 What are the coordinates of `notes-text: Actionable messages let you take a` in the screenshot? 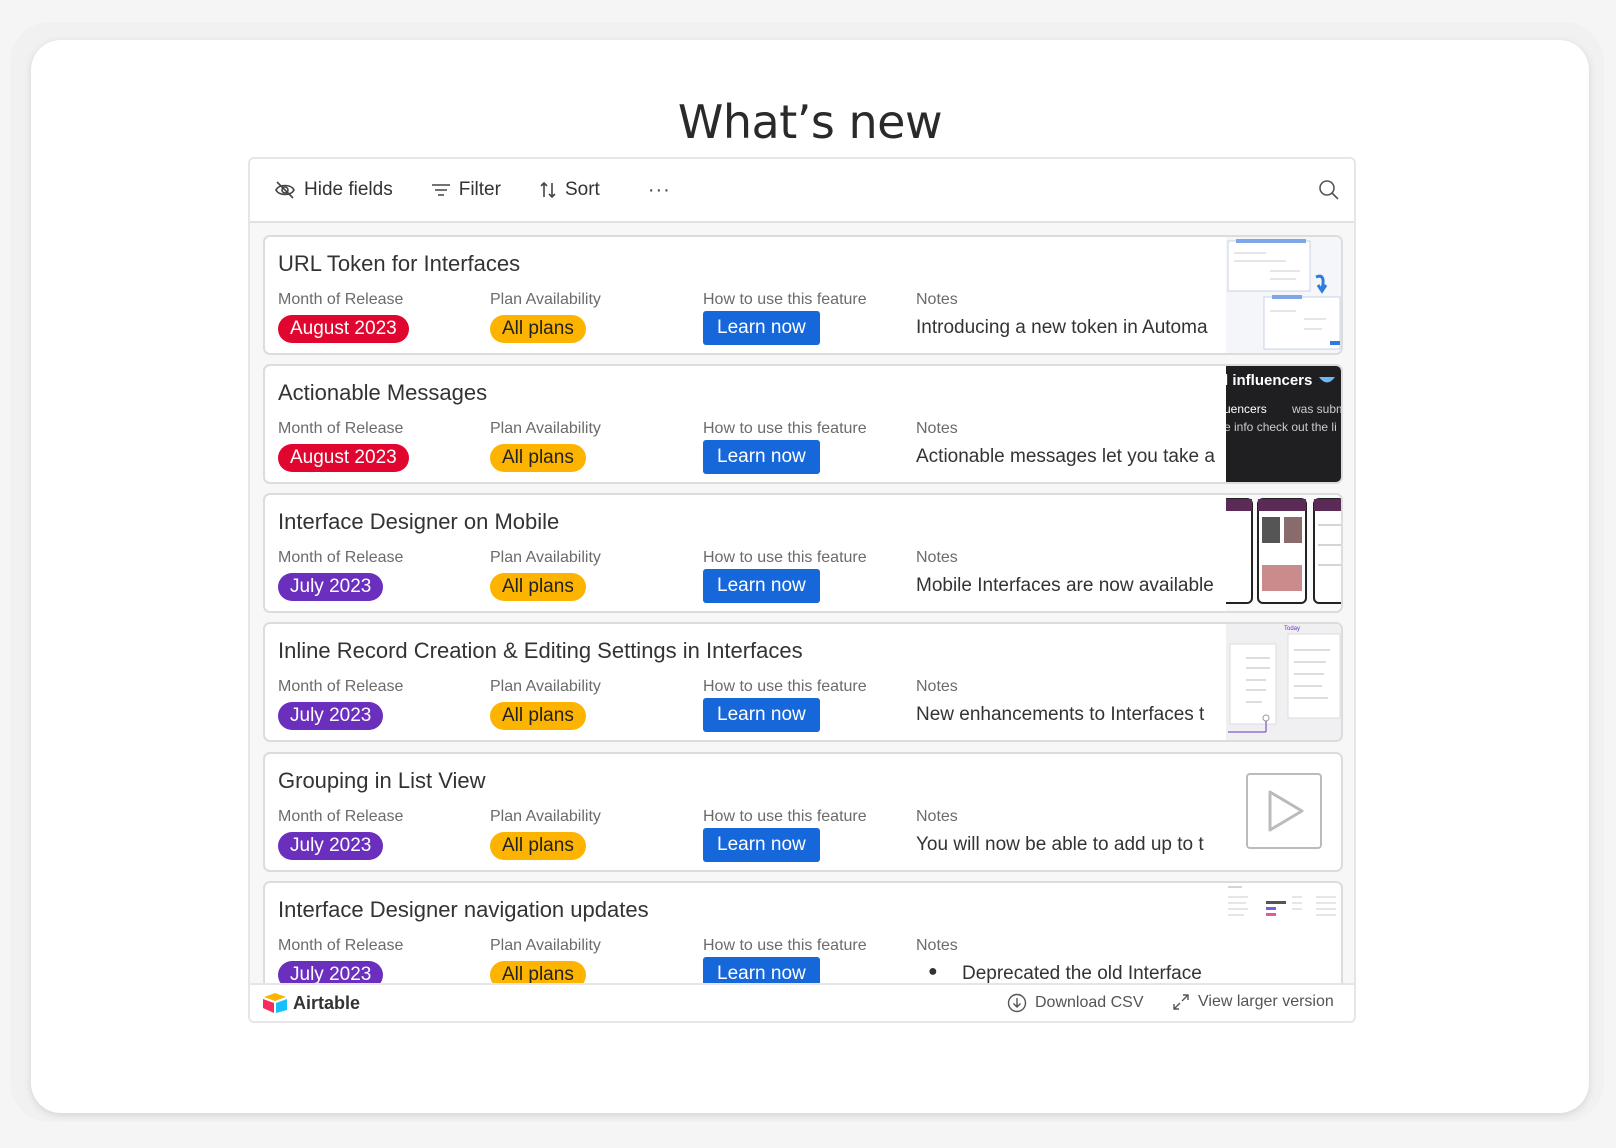 It's located at (1065, 456).